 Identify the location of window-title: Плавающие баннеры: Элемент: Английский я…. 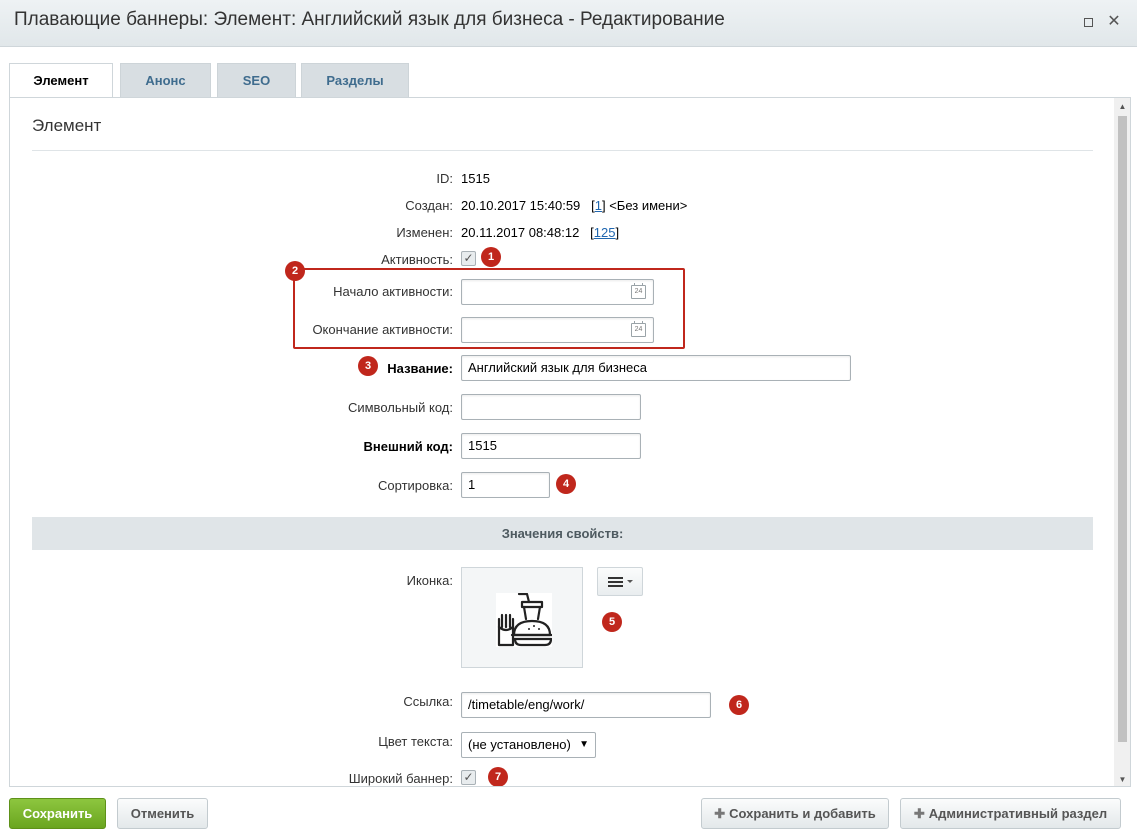
(369, 19).